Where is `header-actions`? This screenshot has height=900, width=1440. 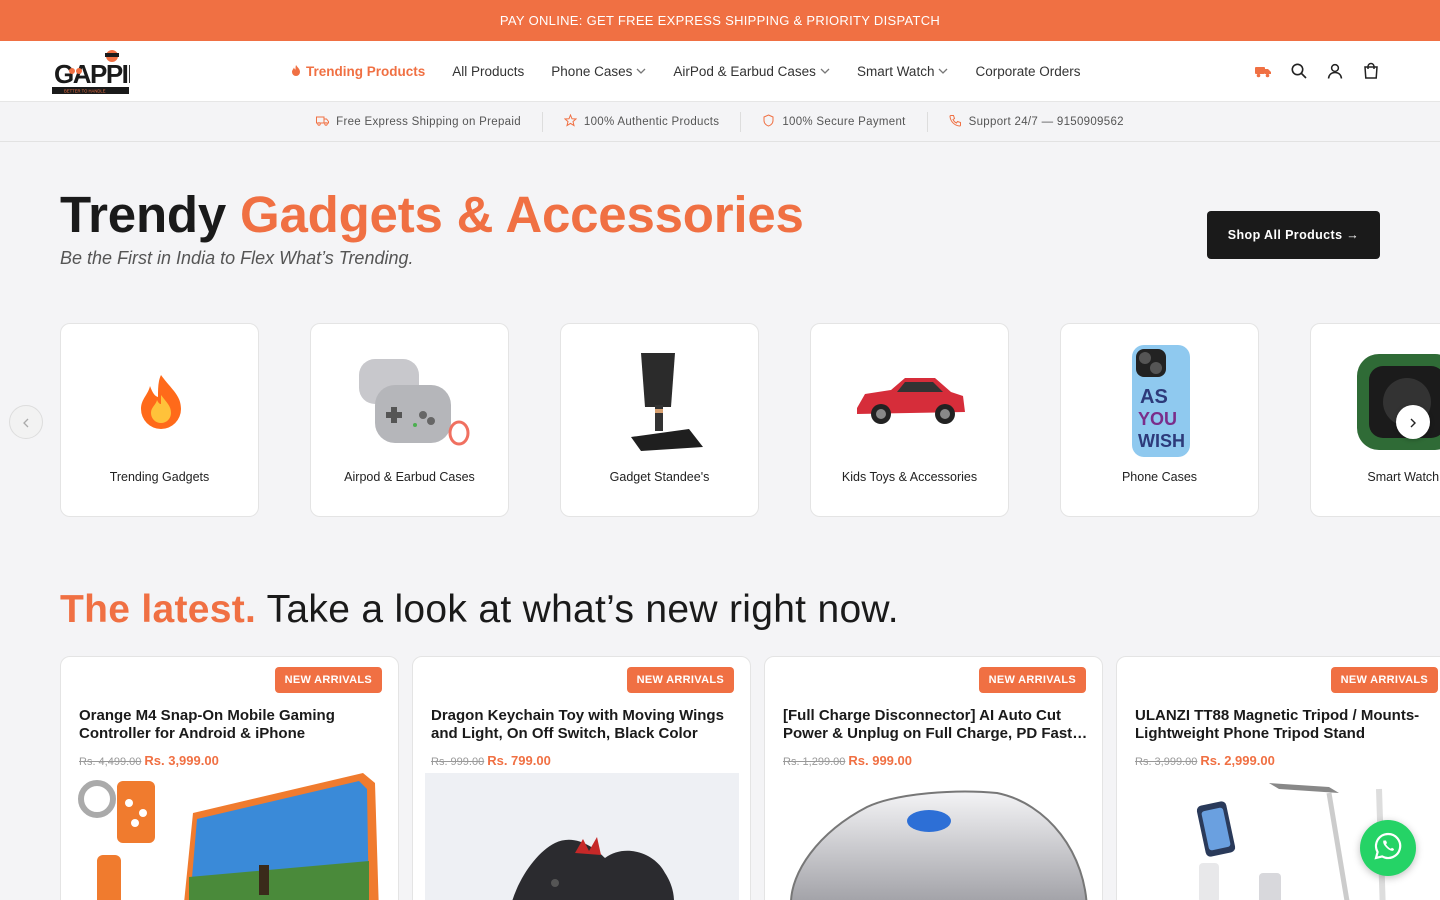 header-actions is located at coordinates (1317, 71).